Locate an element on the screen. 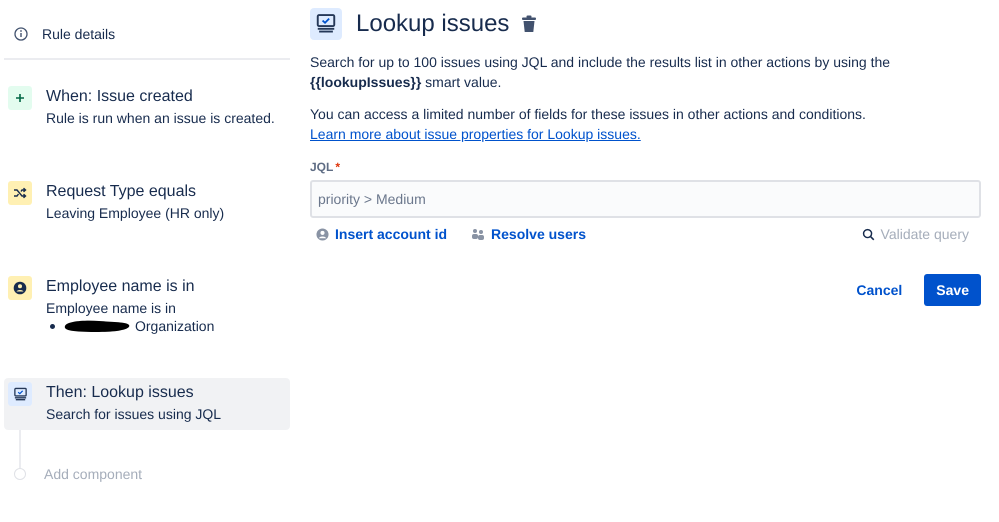  learn-more-link: Learn more about issue properties for Lookup issues. is located at coordinates (475, 134).